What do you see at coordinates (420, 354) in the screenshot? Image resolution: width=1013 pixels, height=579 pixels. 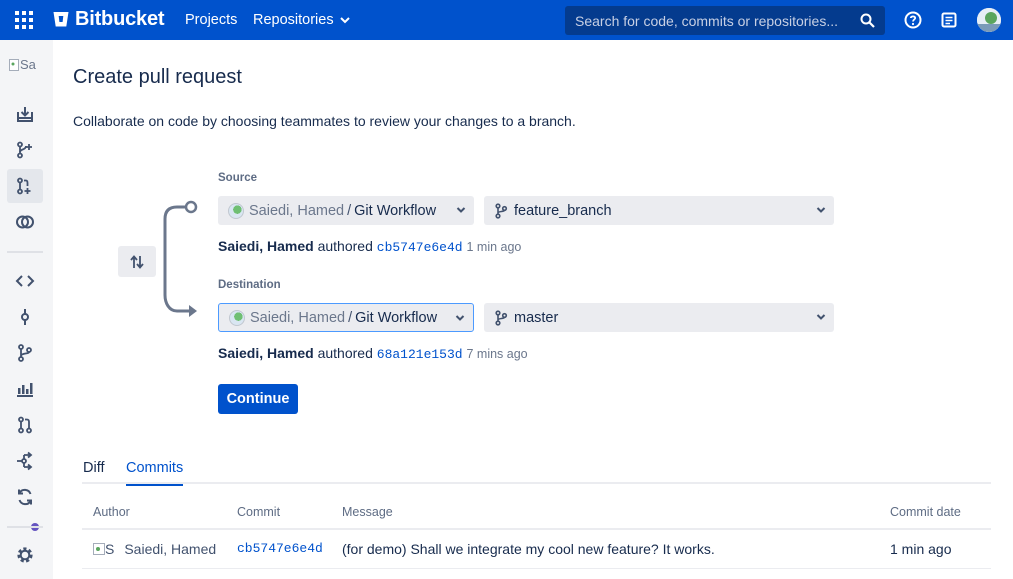 I see `destination-commit-hash: 68a121e153d` at bounding box center [420, 354].